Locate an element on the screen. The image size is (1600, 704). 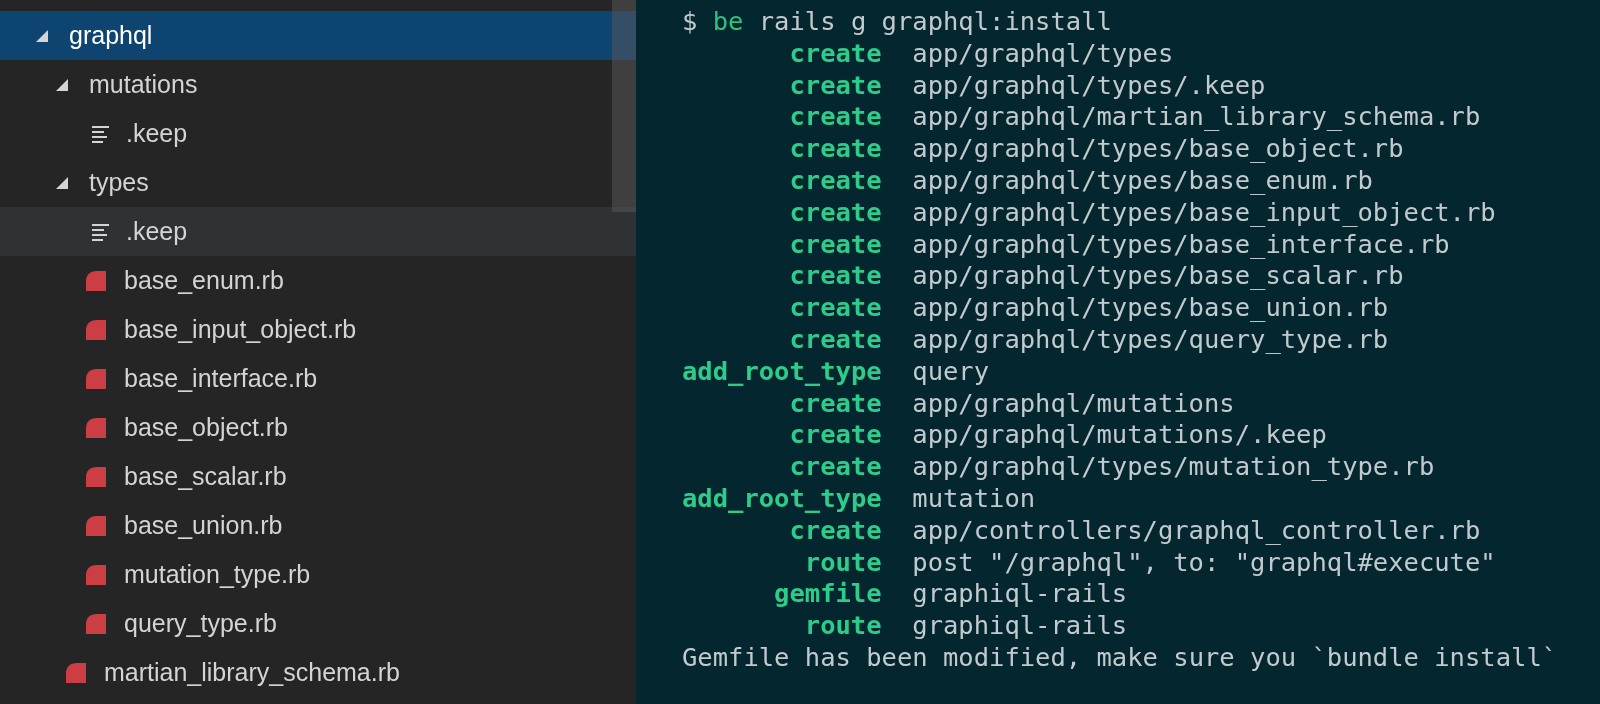
generator-path: app/graphql/types/mutation_type.rb is located at coordinates (1173, 467).